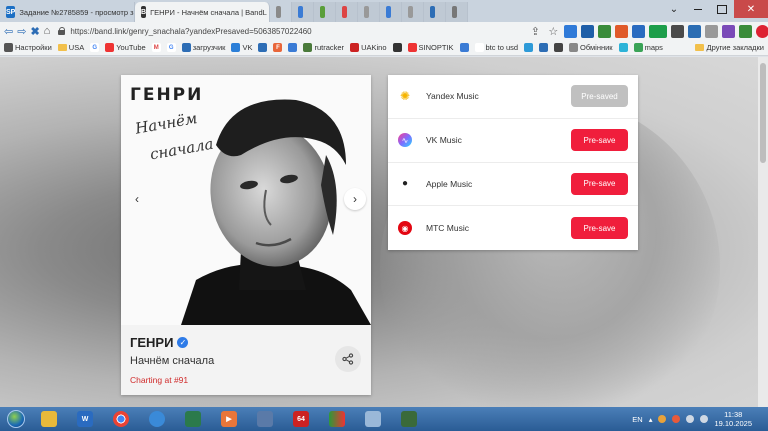 This screenshot has width=768, height=431. I want to click on carousel-prev-button: ‹, so click(137, 199).